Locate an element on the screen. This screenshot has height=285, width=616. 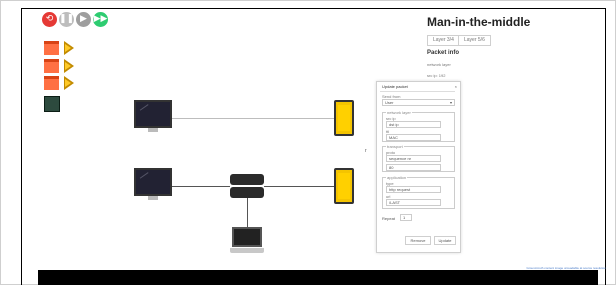
fast-forward-button: ▶▶ is located at coordinates (100, 19).